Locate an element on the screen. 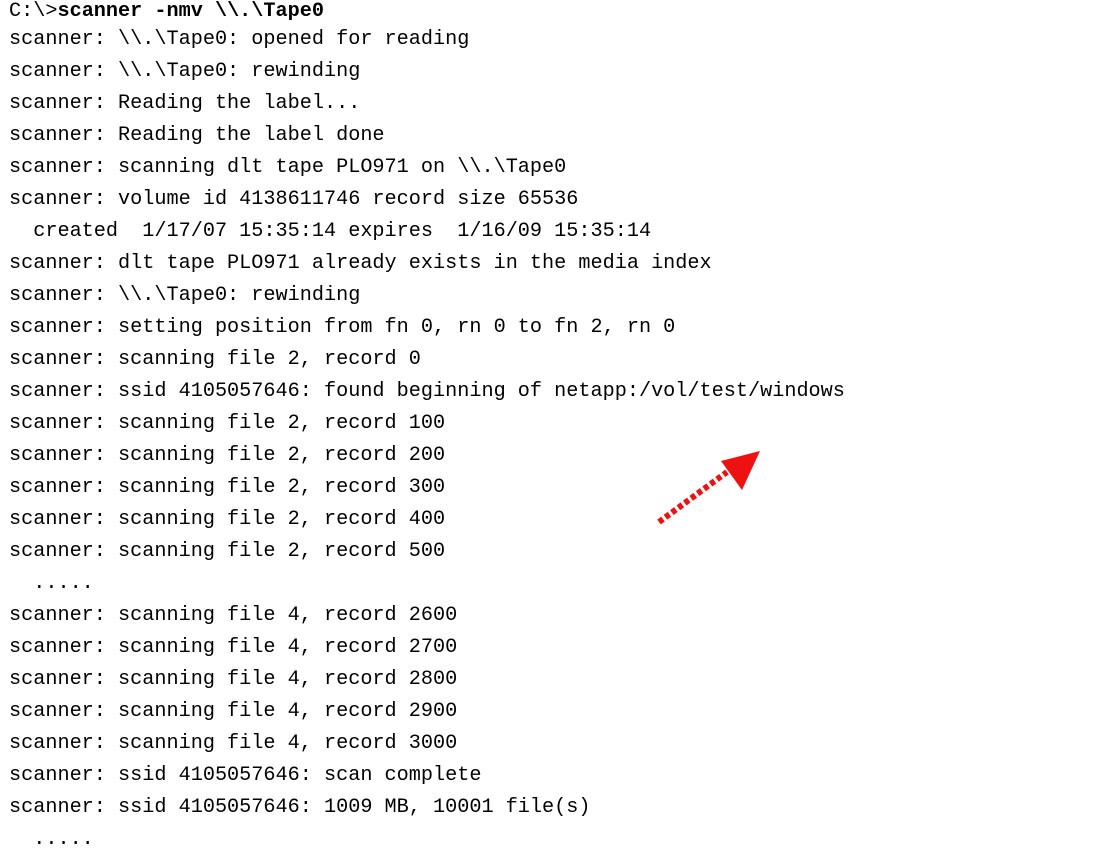  output-line: scanner: \\.\Tape0: opened for reading is located at coordinates (239, 39).